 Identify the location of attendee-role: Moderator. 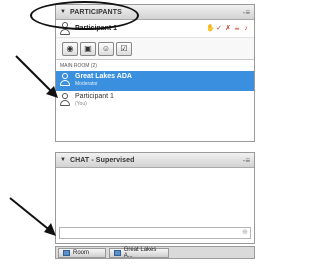
(86, 84).